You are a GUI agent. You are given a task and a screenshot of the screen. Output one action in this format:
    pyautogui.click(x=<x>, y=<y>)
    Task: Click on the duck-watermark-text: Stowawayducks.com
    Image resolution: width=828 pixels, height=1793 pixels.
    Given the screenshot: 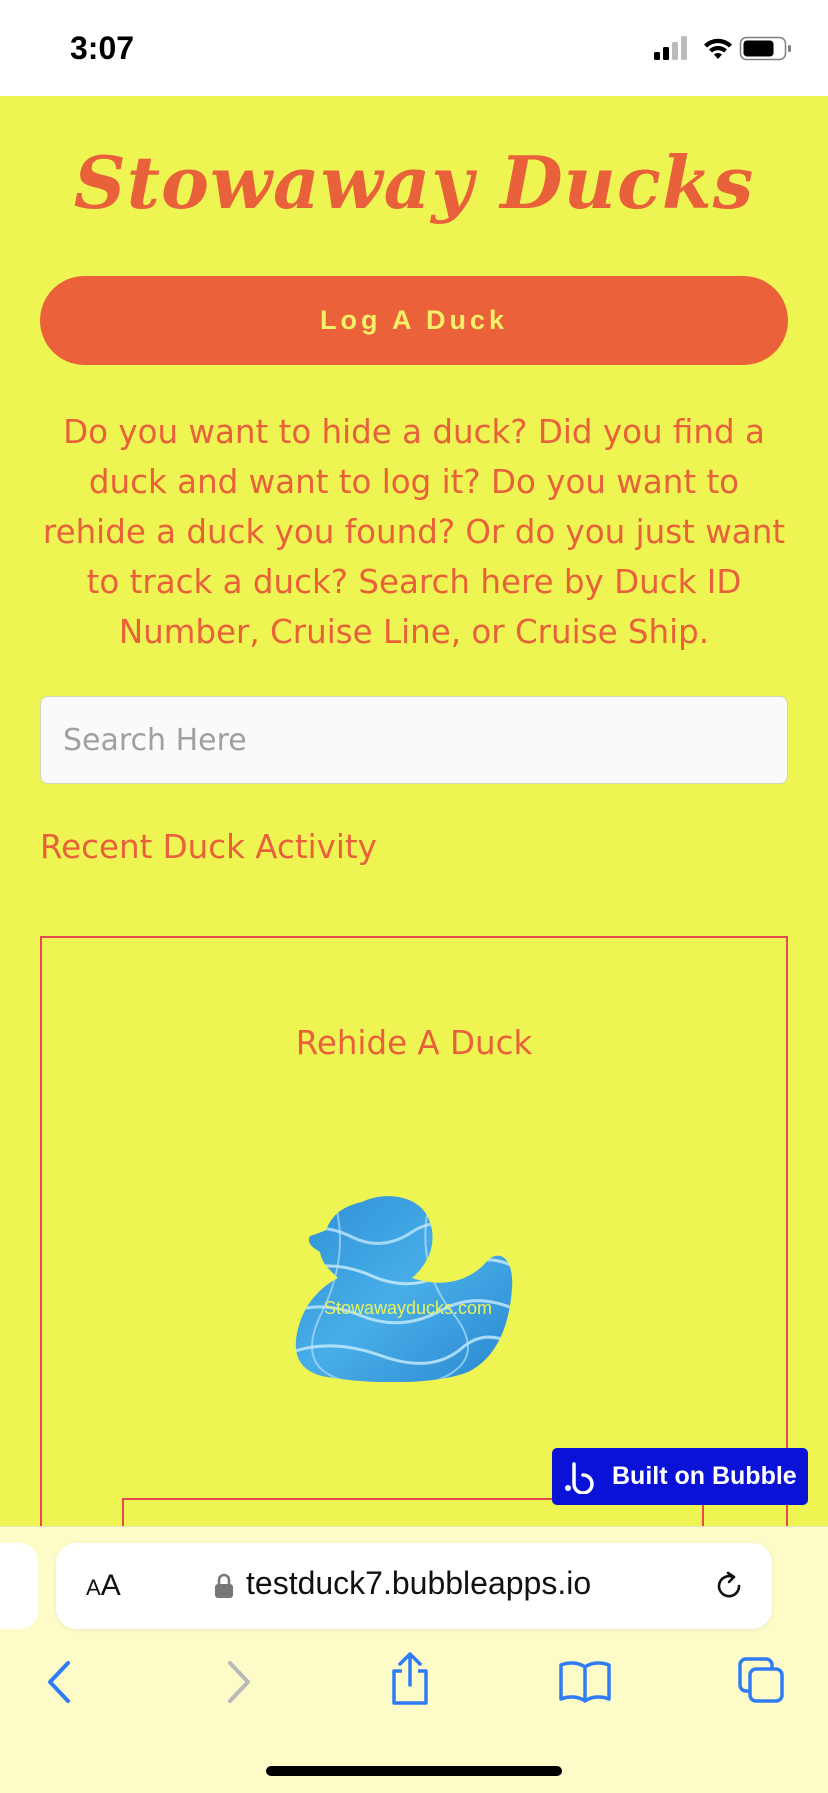 What is the action you would take?
    pyautogui.click(x=408, y=1308)
    